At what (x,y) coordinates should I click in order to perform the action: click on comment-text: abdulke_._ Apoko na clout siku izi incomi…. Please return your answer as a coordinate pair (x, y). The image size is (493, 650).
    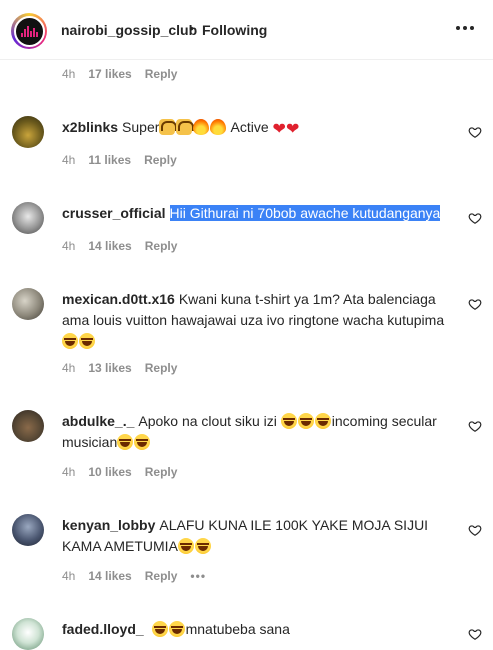
    Looking at the image, I should click on (249, 431).